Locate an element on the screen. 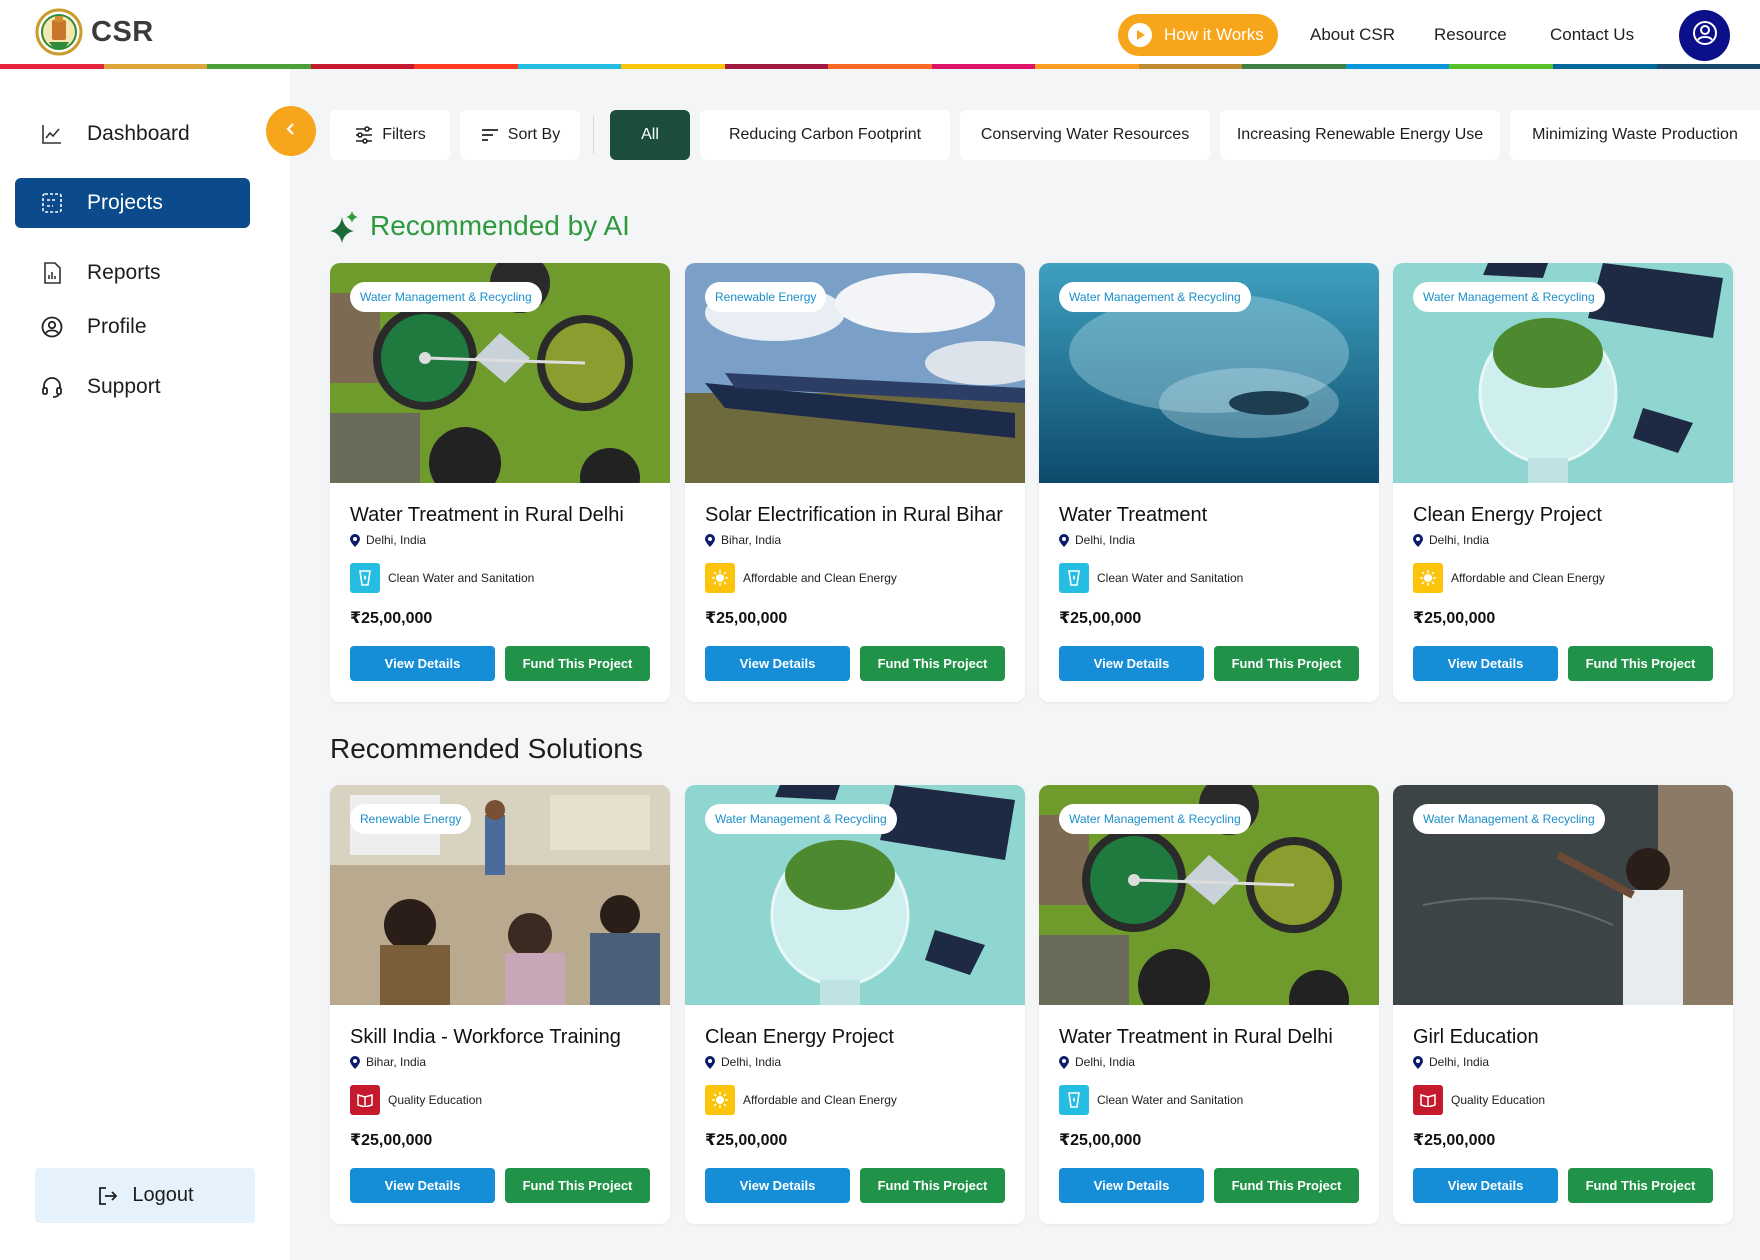 This screenshot has height=1260, width=1760. filter-divider is located at coordinates (593, 135).